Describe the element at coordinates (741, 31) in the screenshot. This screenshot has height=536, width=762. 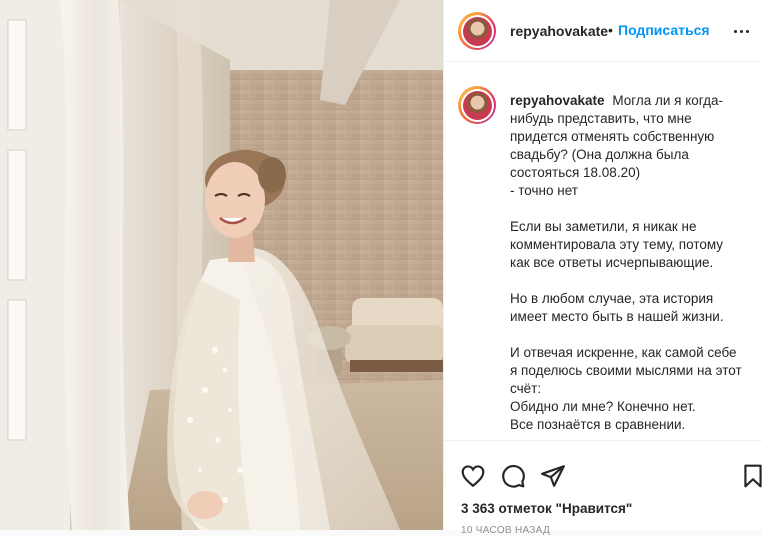
I see `more-options-icon` at that location.